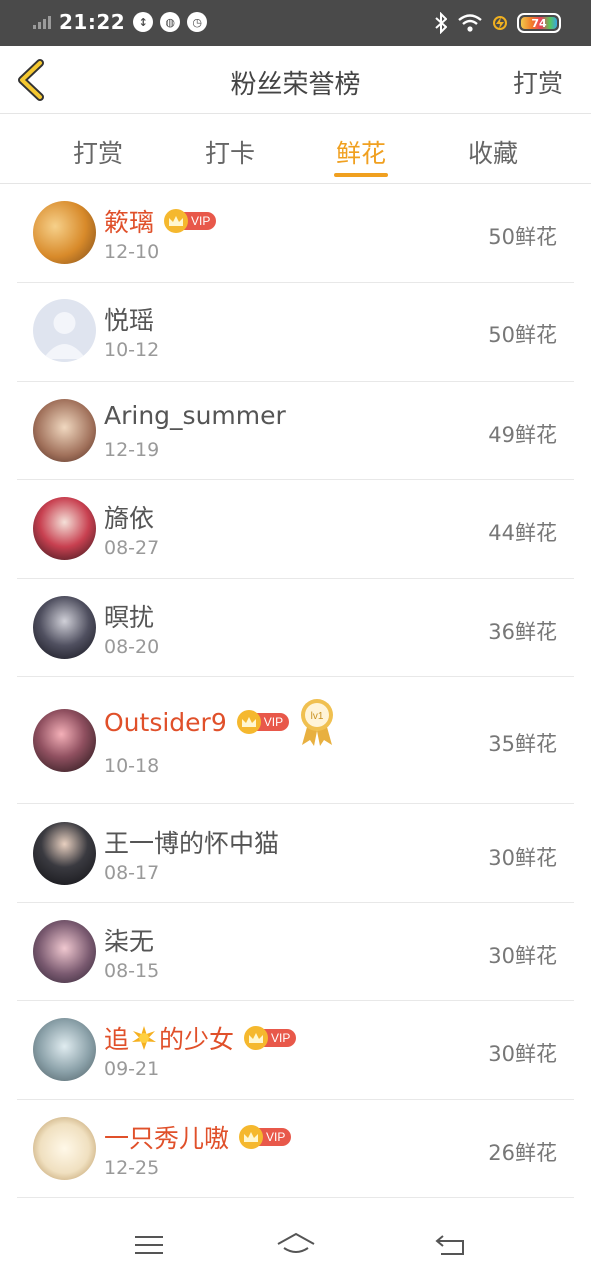 This screenshot has height=1280, width=591. Describe the element at coordinates (92, 22) in the screenshot. I see `status-time: 21:22` at that location.